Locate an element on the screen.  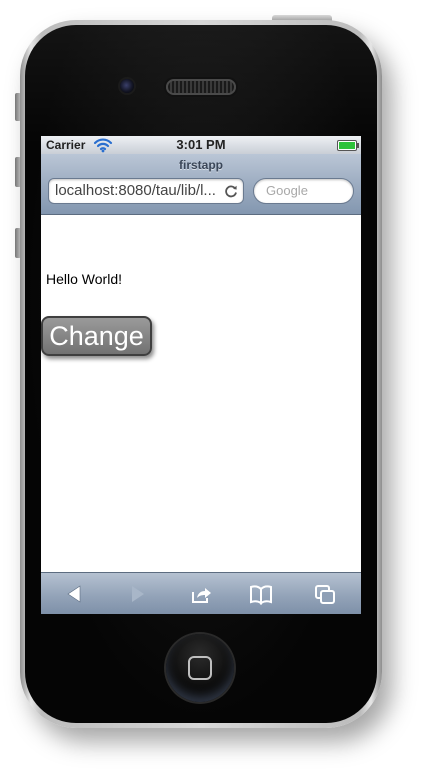
reload-icon is located at coordinates (231, 191).